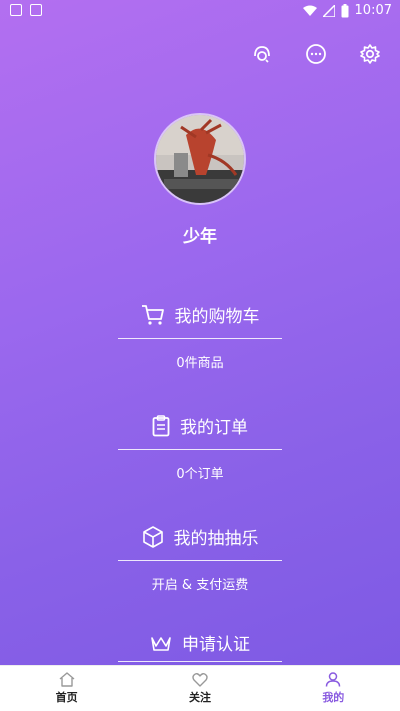 This screenshot has height=711, width=400. I want to click on message-icon, so click(316, 54).